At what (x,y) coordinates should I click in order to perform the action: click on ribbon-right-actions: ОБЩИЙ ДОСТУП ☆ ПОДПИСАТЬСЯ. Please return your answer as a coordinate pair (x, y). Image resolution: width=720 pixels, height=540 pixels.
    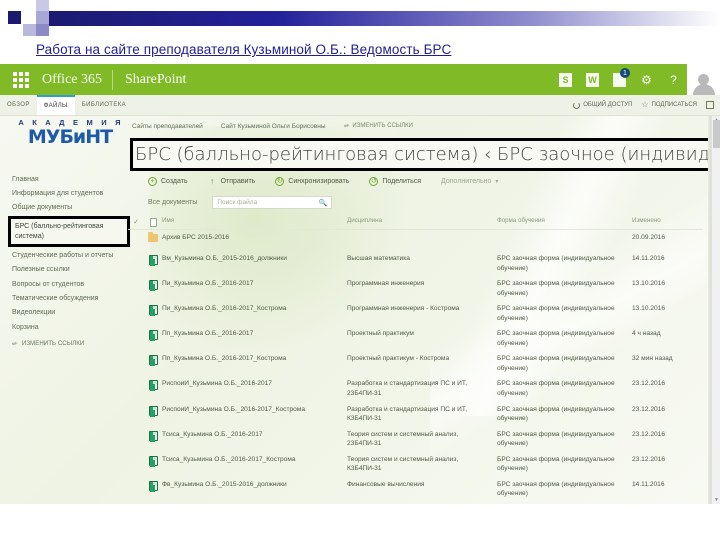
    Looking at the image, I should click on (646, 105).